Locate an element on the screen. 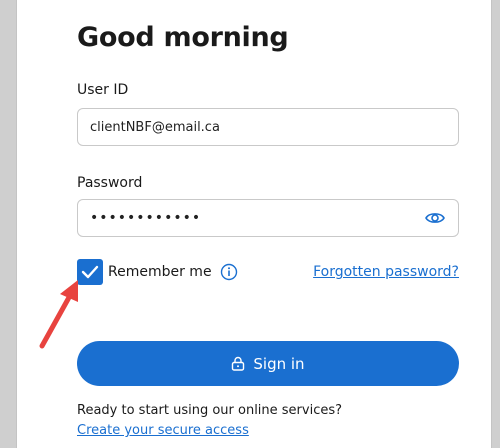  info-icon is located at coordinates (229, 272).